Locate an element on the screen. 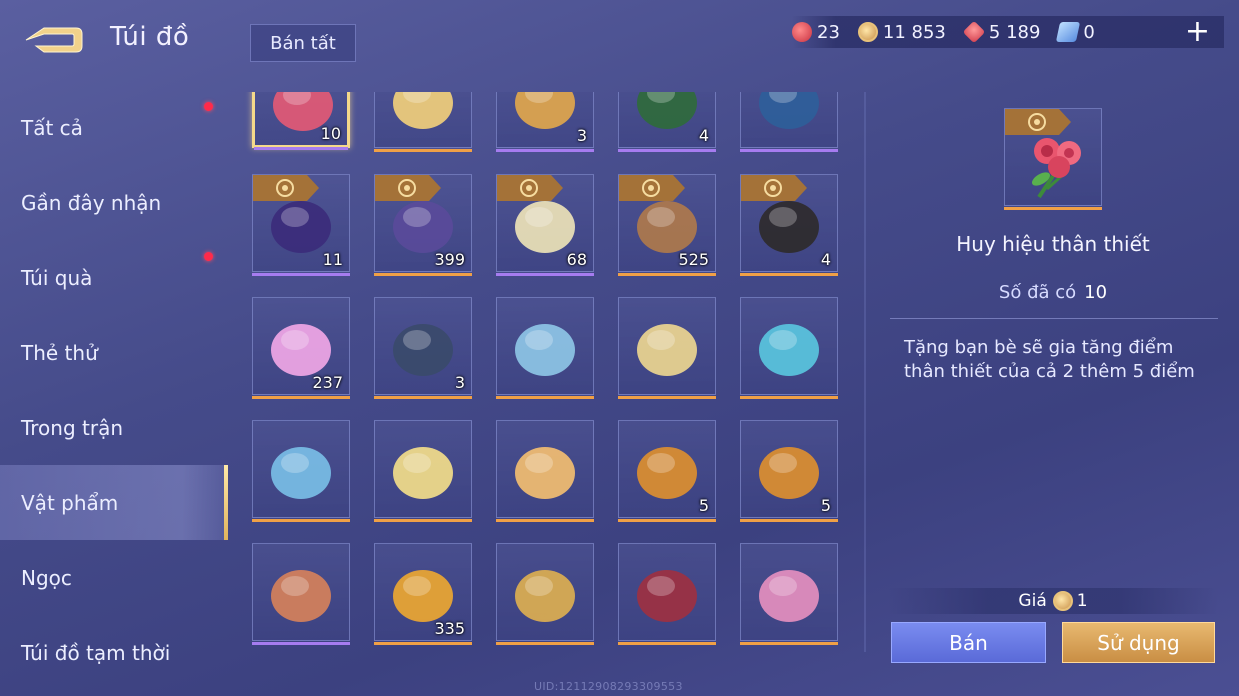 The image size is (1239, 696). add-currency-button: + is located at coordinates (1197, 32).